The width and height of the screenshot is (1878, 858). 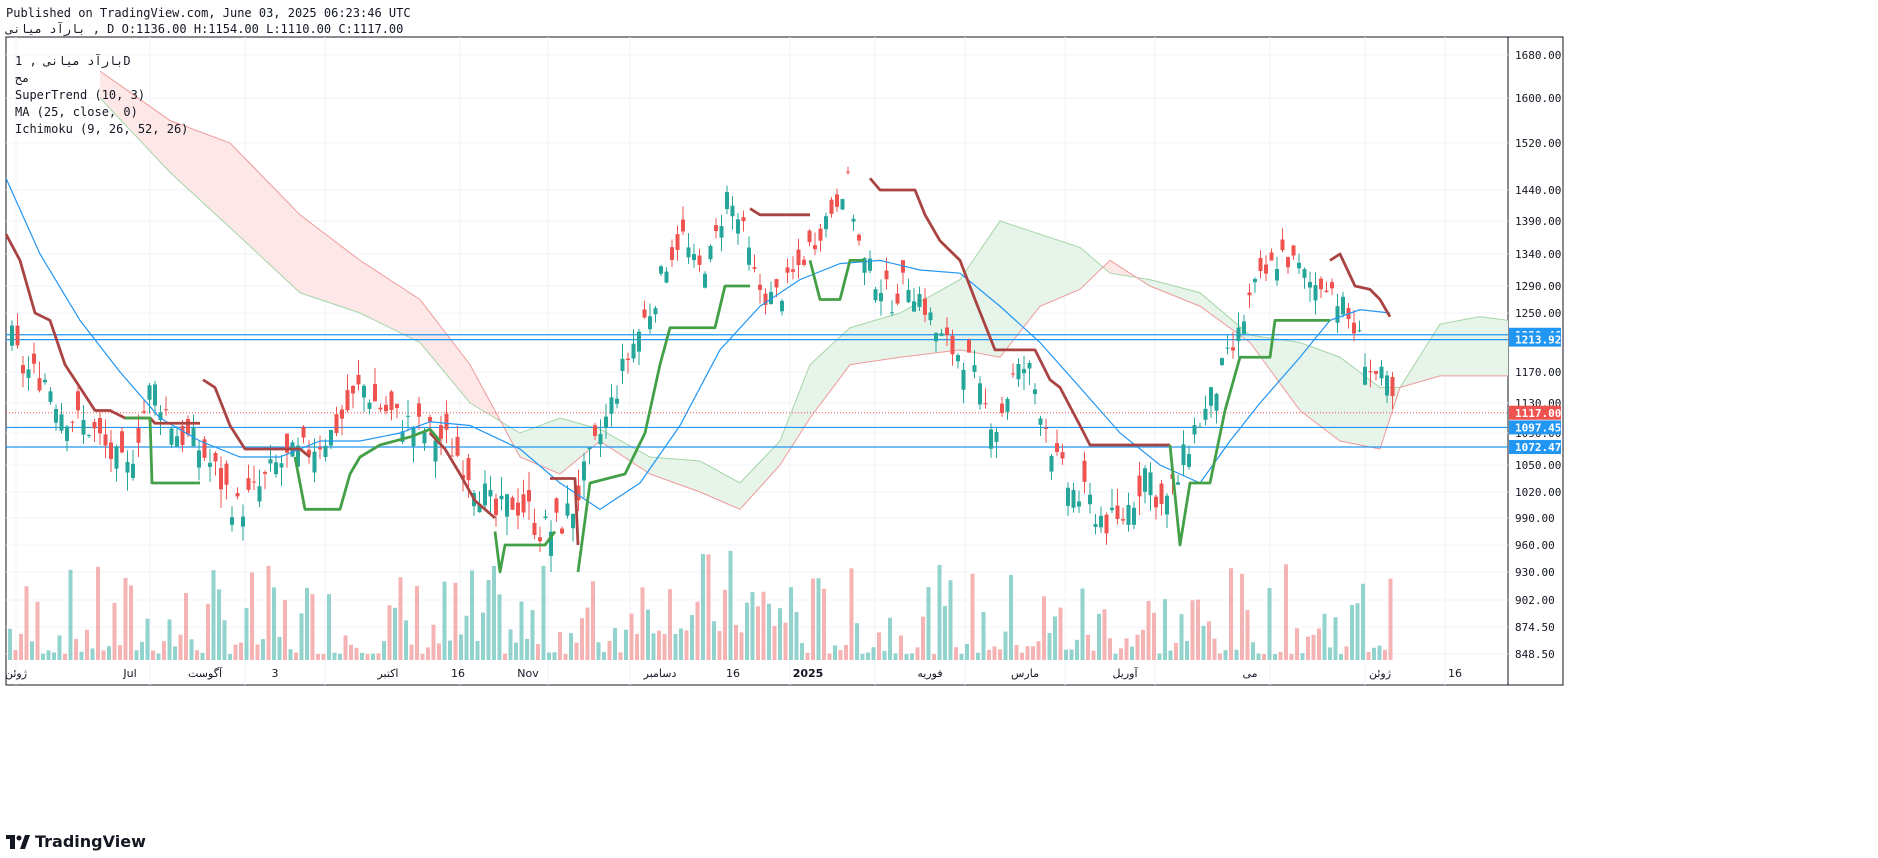 I want to click on x-tick-label: می, so click(x=1249, y=673).